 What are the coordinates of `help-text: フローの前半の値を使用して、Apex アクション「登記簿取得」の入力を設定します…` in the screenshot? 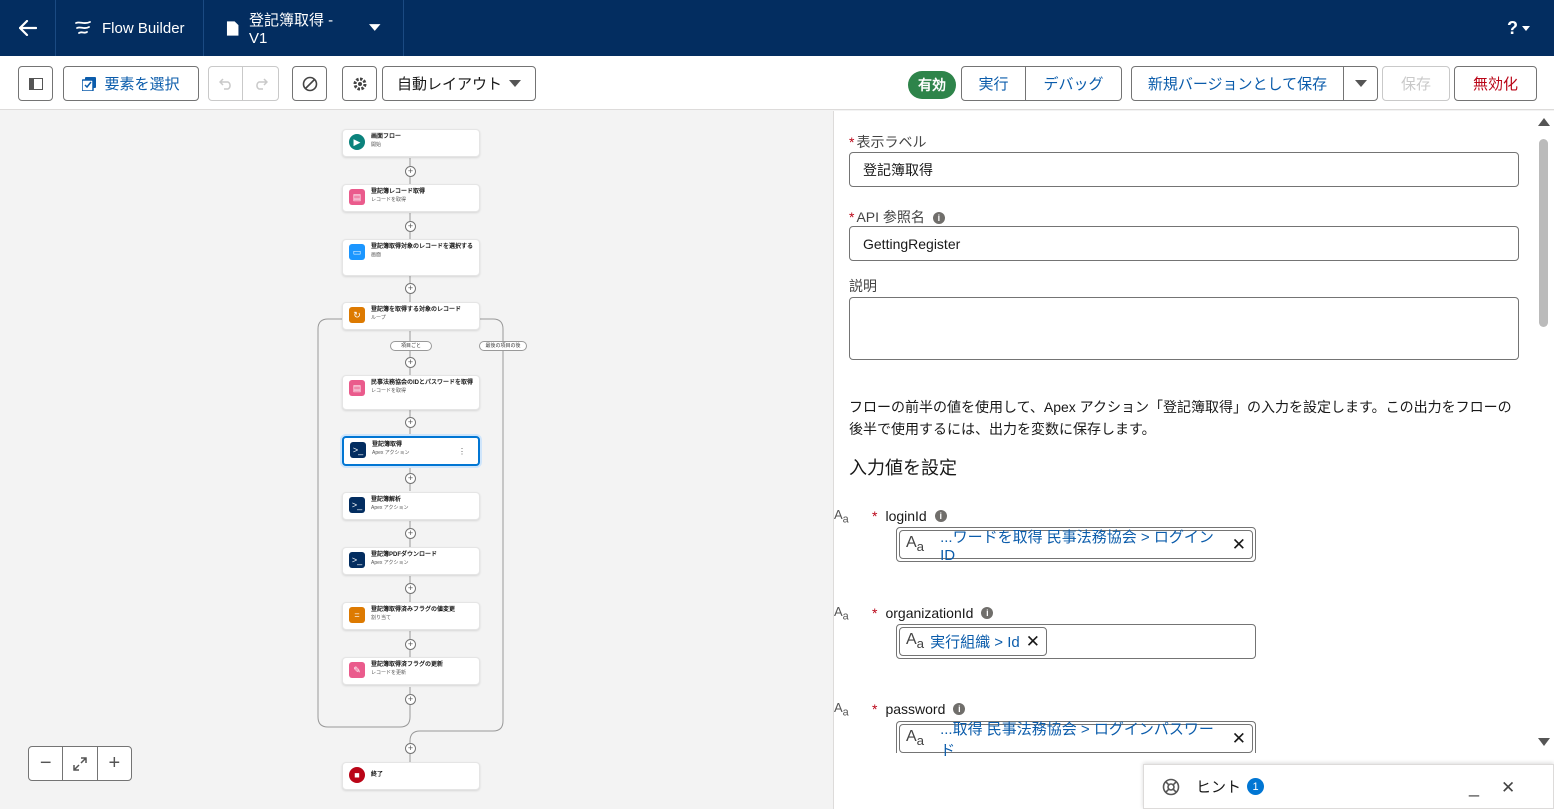 It's located at (1180, 418).